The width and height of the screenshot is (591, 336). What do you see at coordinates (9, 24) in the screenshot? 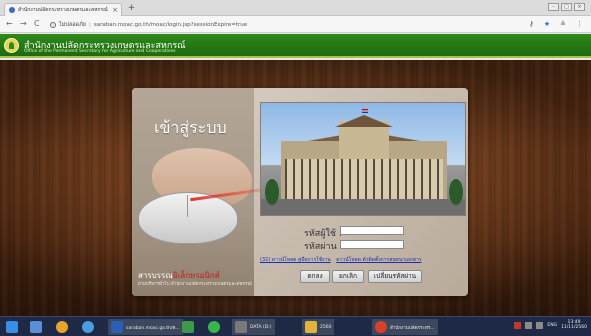
I see `back-arrow-icon: ←` at bounding box center [9, 24].